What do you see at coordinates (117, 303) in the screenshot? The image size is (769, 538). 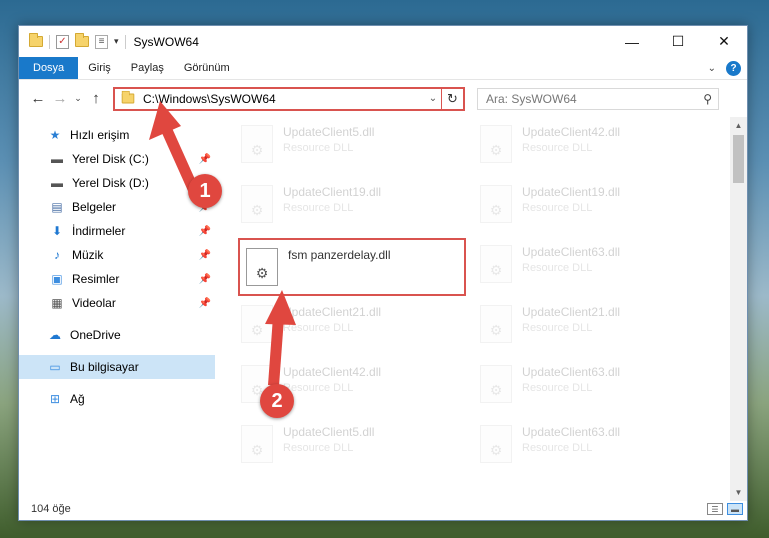 I see `sidebar-item-videos: ▦ Videolar 📌` at bounding box center [117, 303].